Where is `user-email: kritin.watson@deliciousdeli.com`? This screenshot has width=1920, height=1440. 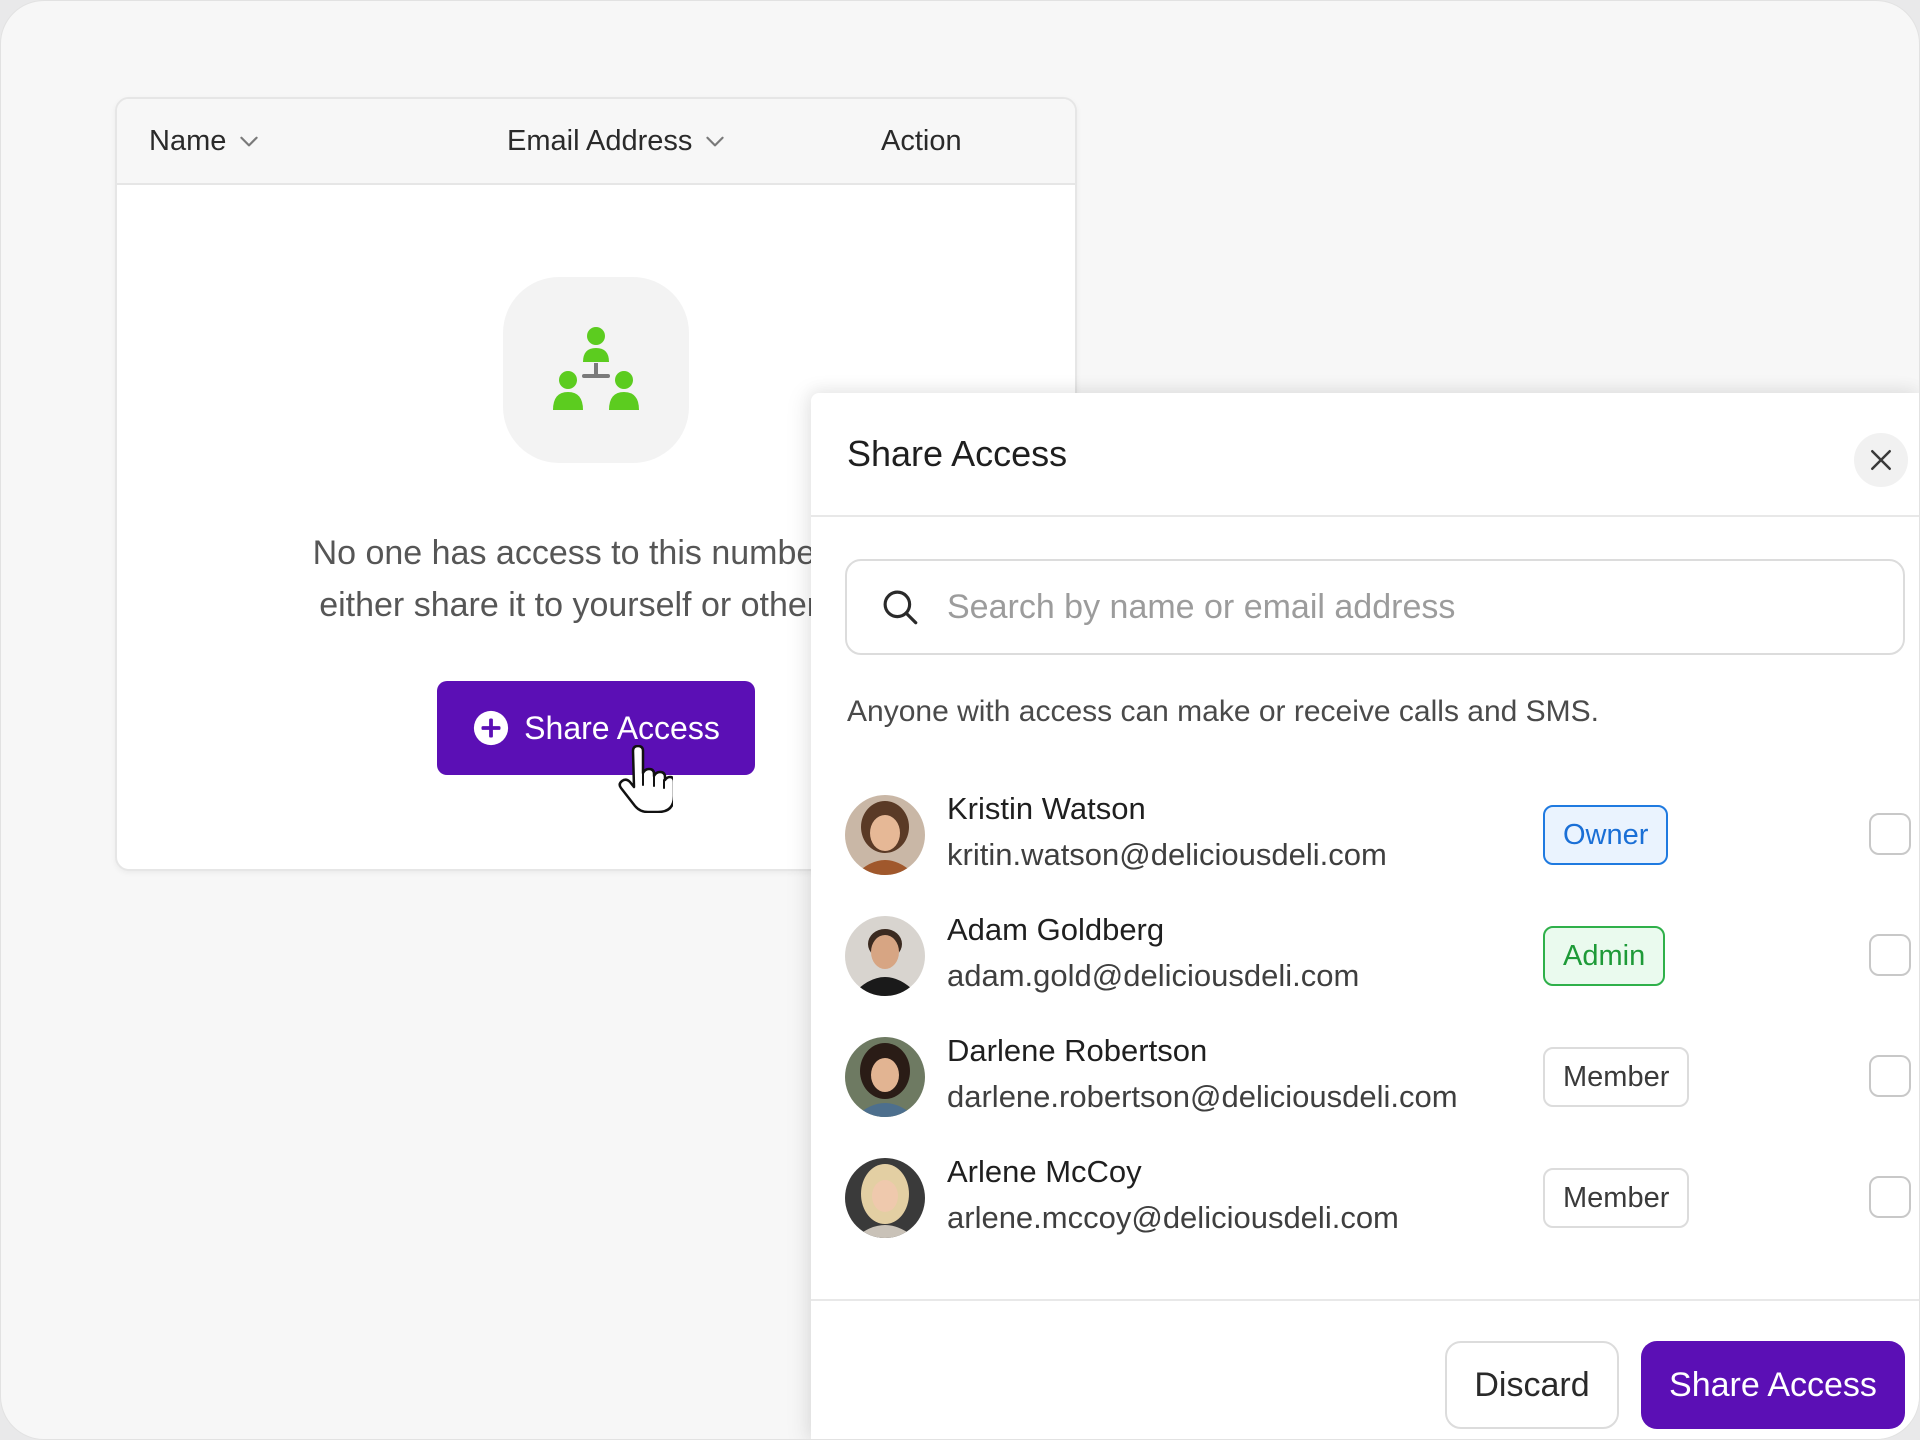 user-email: kritin.watson@deliciousdeli.com is located at coordinates (1167, 854).